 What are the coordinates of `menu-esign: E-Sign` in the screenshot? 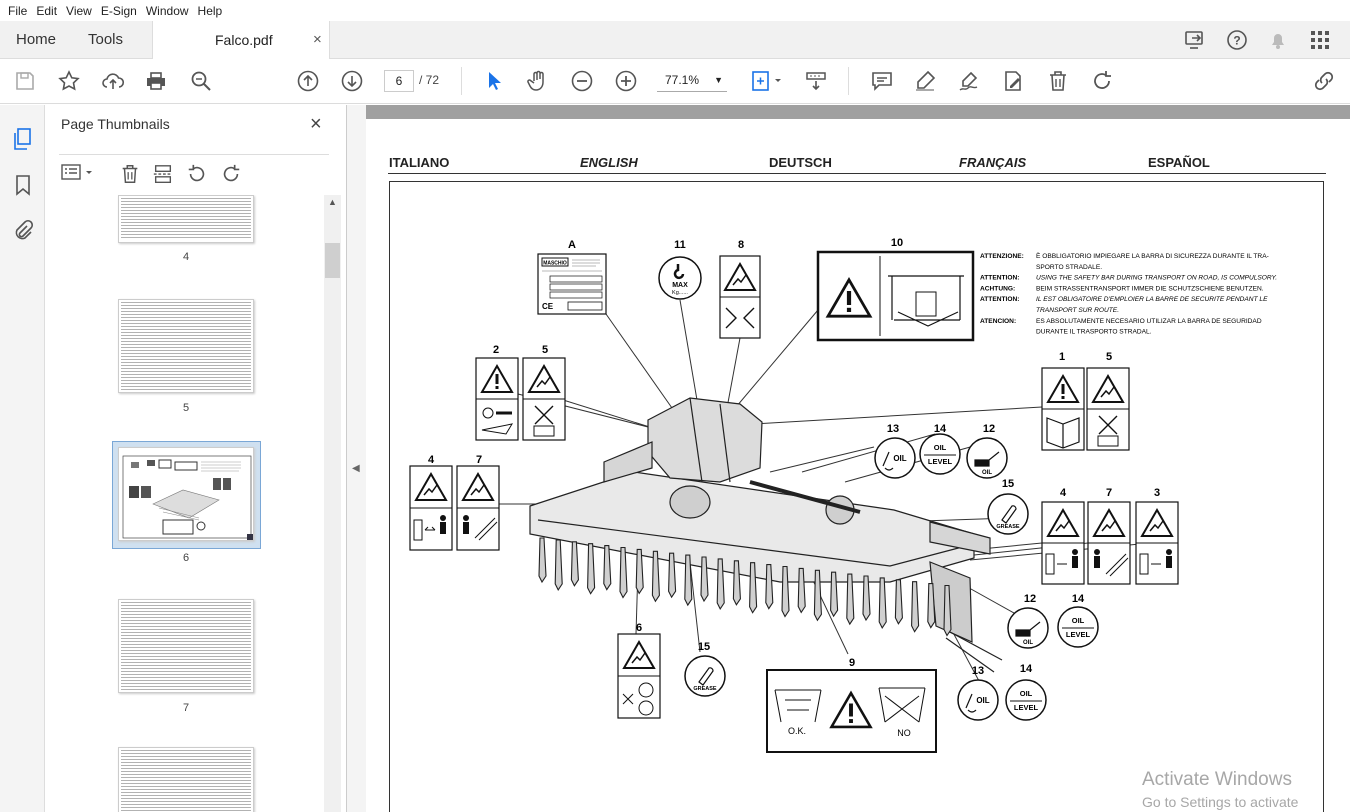 It's located at (119, 11).